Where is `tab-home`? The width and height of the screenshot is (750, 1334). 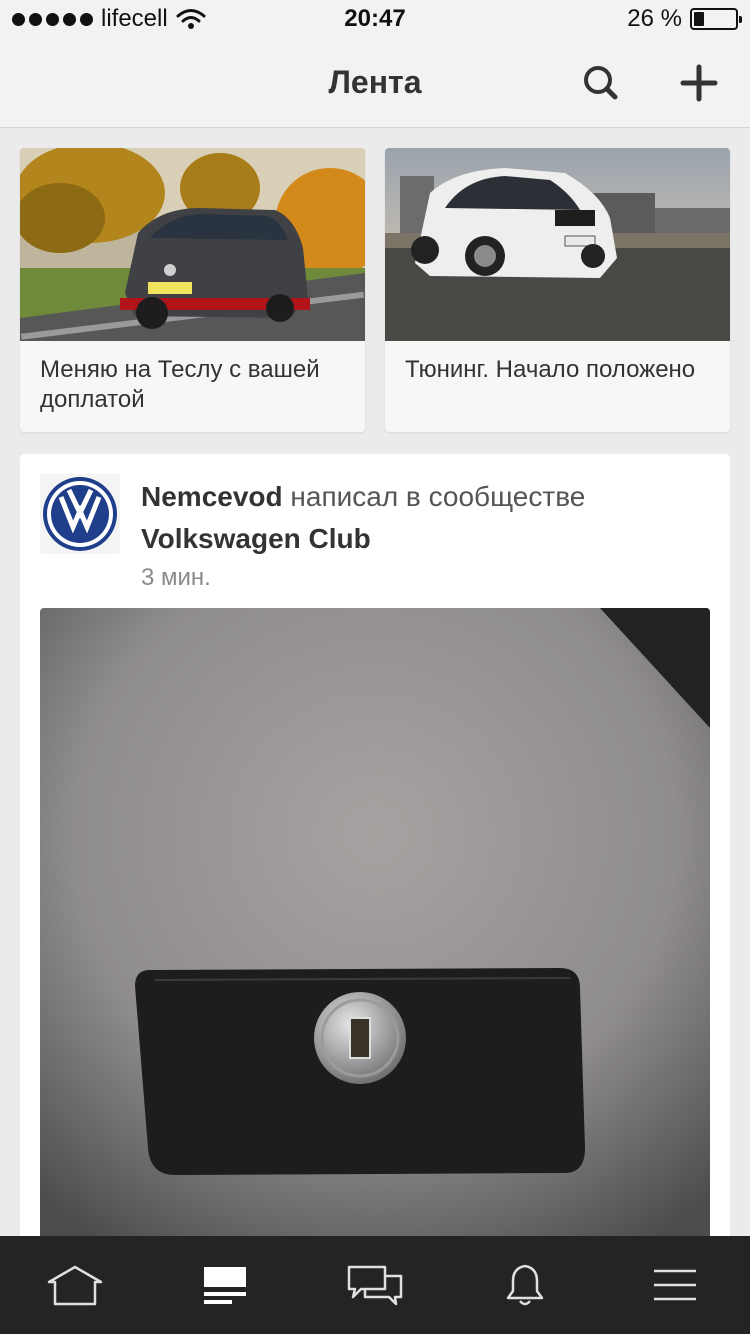
tab-home is located at coordinates (75, 1285).